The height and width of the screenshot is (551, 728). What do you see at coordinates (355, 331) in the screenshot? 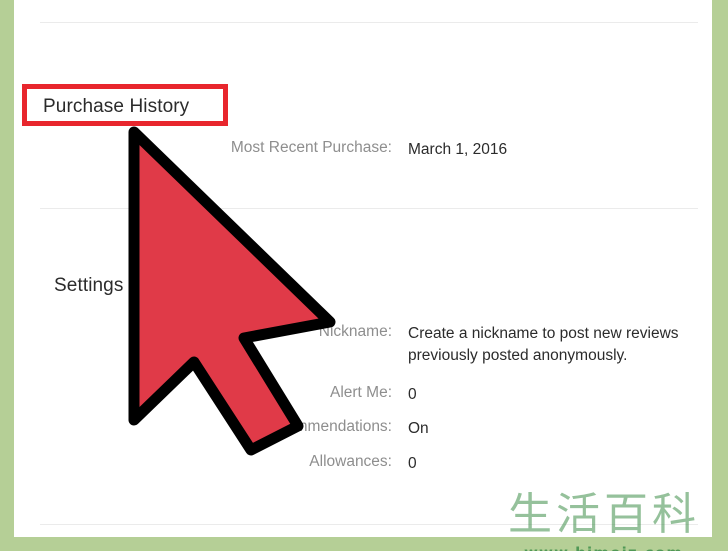
I see `nickname-label: Nickname:` at bounding box center [355, 331].